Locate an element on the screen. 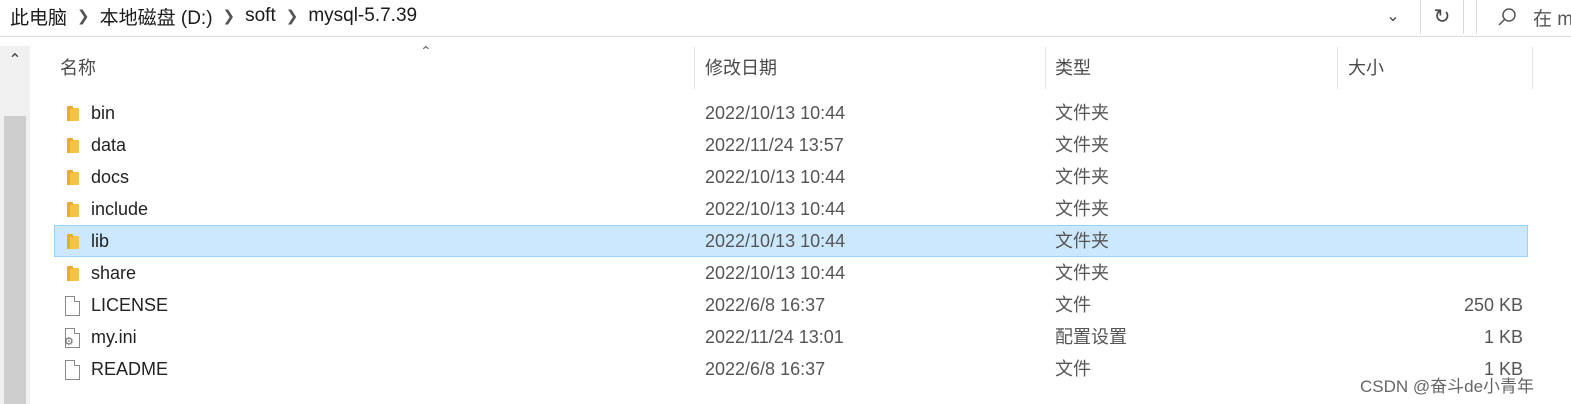  vertical-scrollbar: ⌃ is located at coordinates (15, 225).